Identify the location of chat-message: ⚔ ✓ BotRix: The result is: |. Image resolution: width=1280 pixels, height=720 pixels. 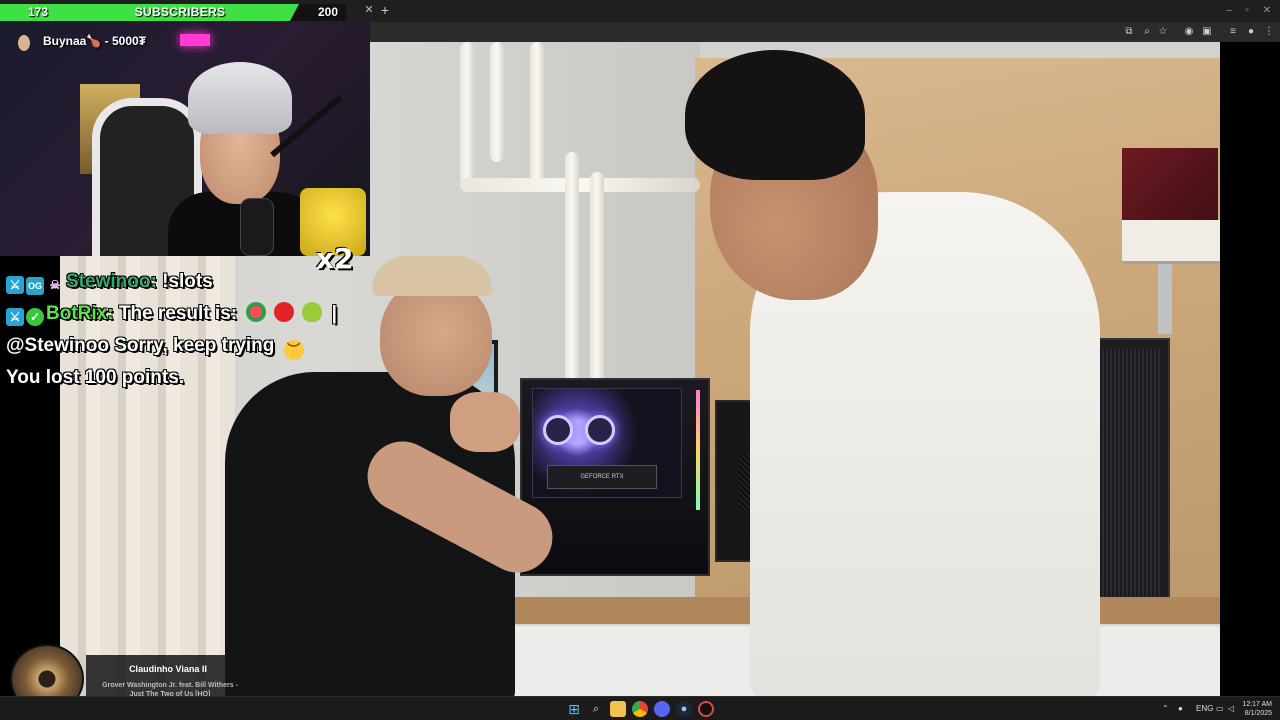
(196, 314).